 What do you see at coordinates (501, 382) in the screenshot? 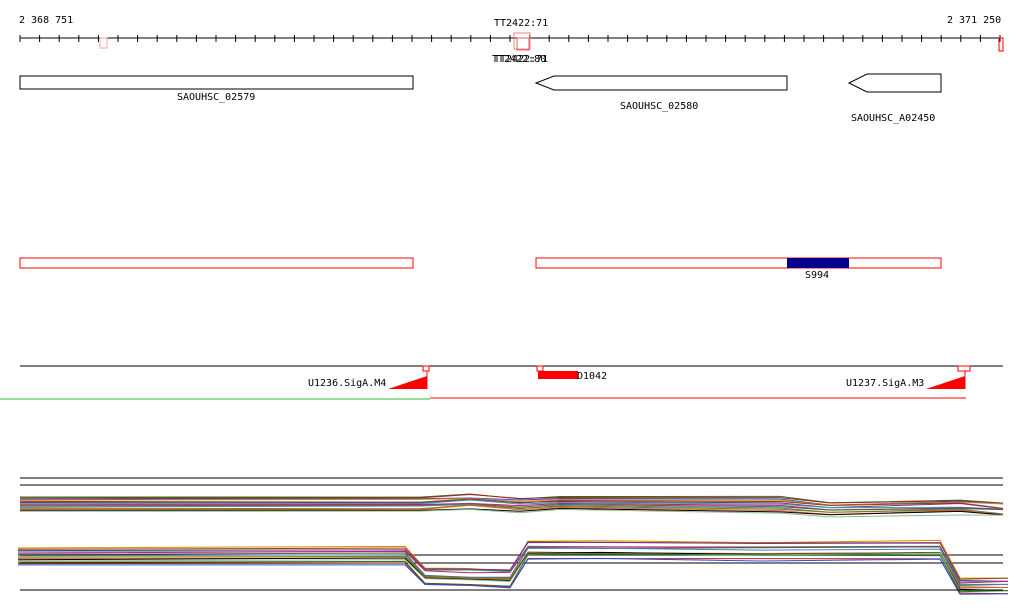
I see `promoter-track: U1236.SigA.M4 D1042 U1237.SigA.M3` at bounding box center [501, 382].